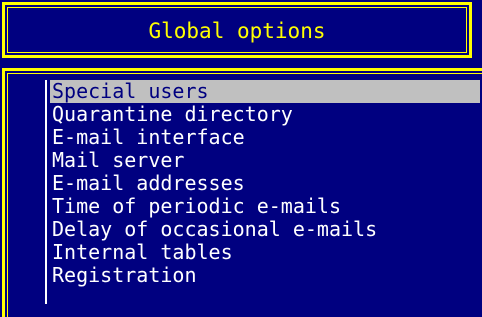 This screenshot has height=317, width=482. What do you see at coordinates (265, 91) in the screenshot?
I see `menu-item-special-users: Special users` at bounding box center [265, 91].